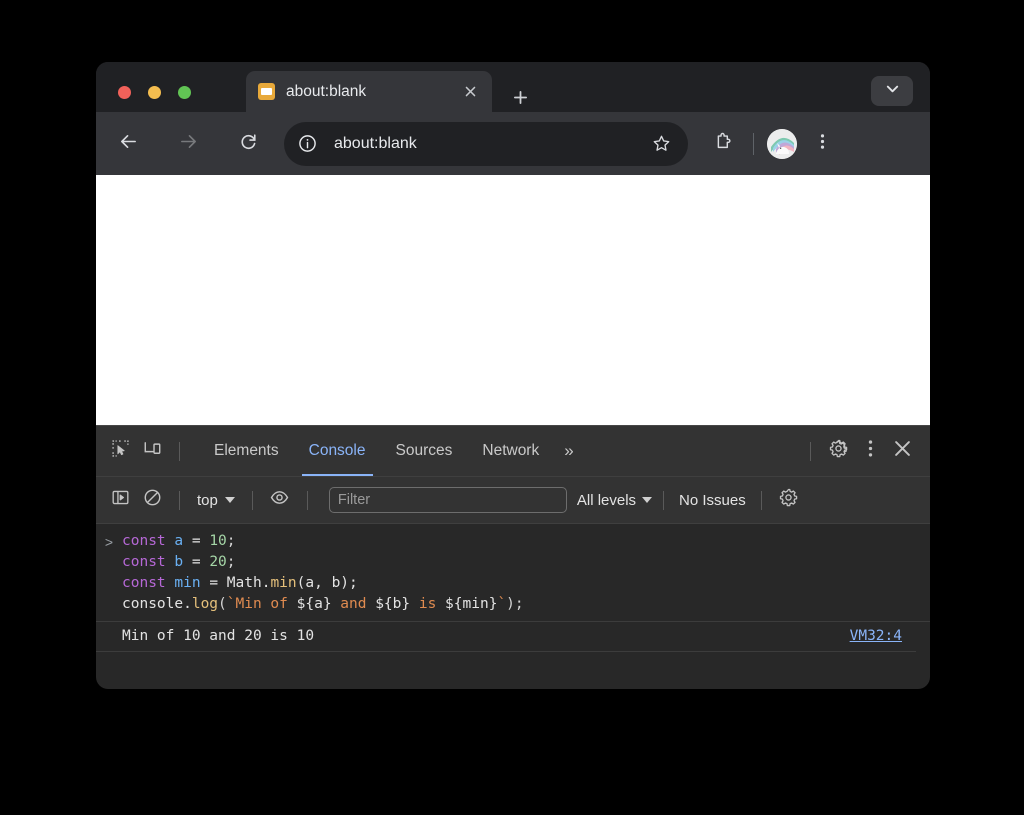 The height and width of the screenshot is (815, 1024). I want to click on blank-page-icon, so click(266, 91).